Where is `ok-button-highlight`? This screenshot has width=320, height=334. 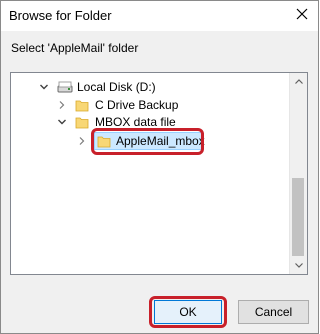
ok-button-highlight is located at coordinates (188, 312).